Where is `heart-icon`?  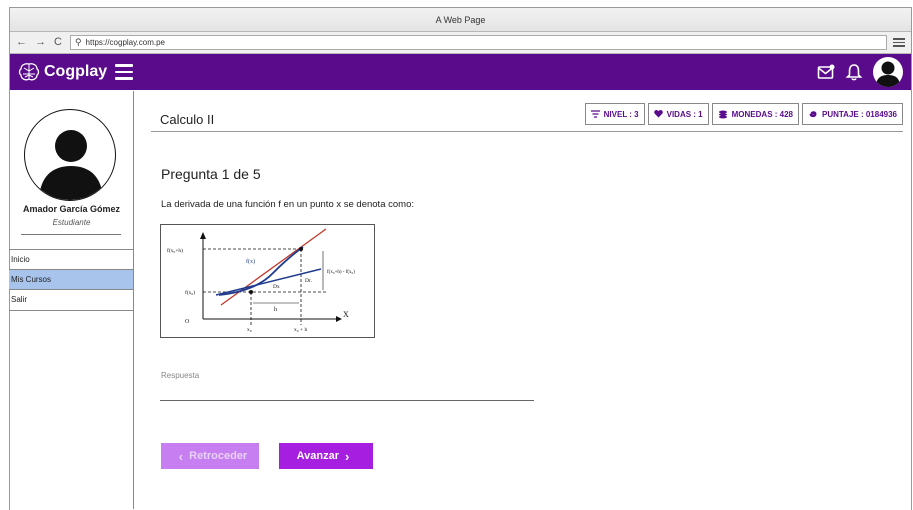
heart-icon is located at coordinates (658, 114).